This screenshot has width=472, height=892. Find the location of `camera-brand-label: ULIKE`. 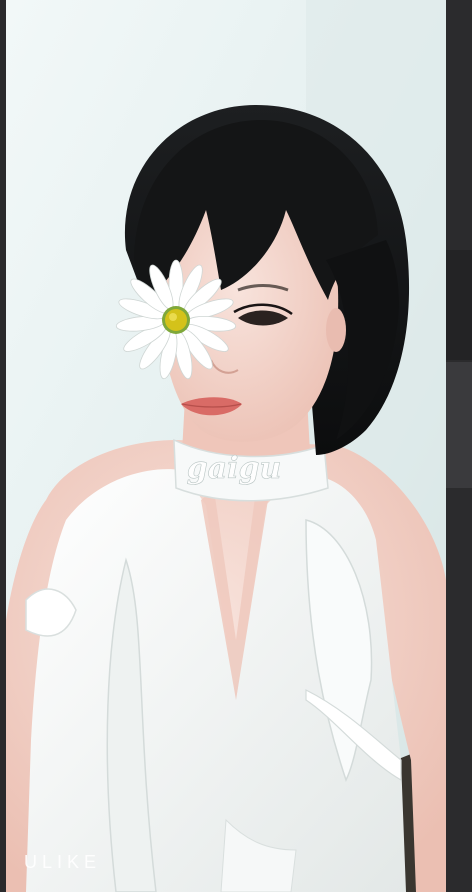

camera-brand-label: ULIKE is located at coordinates (62, 862).